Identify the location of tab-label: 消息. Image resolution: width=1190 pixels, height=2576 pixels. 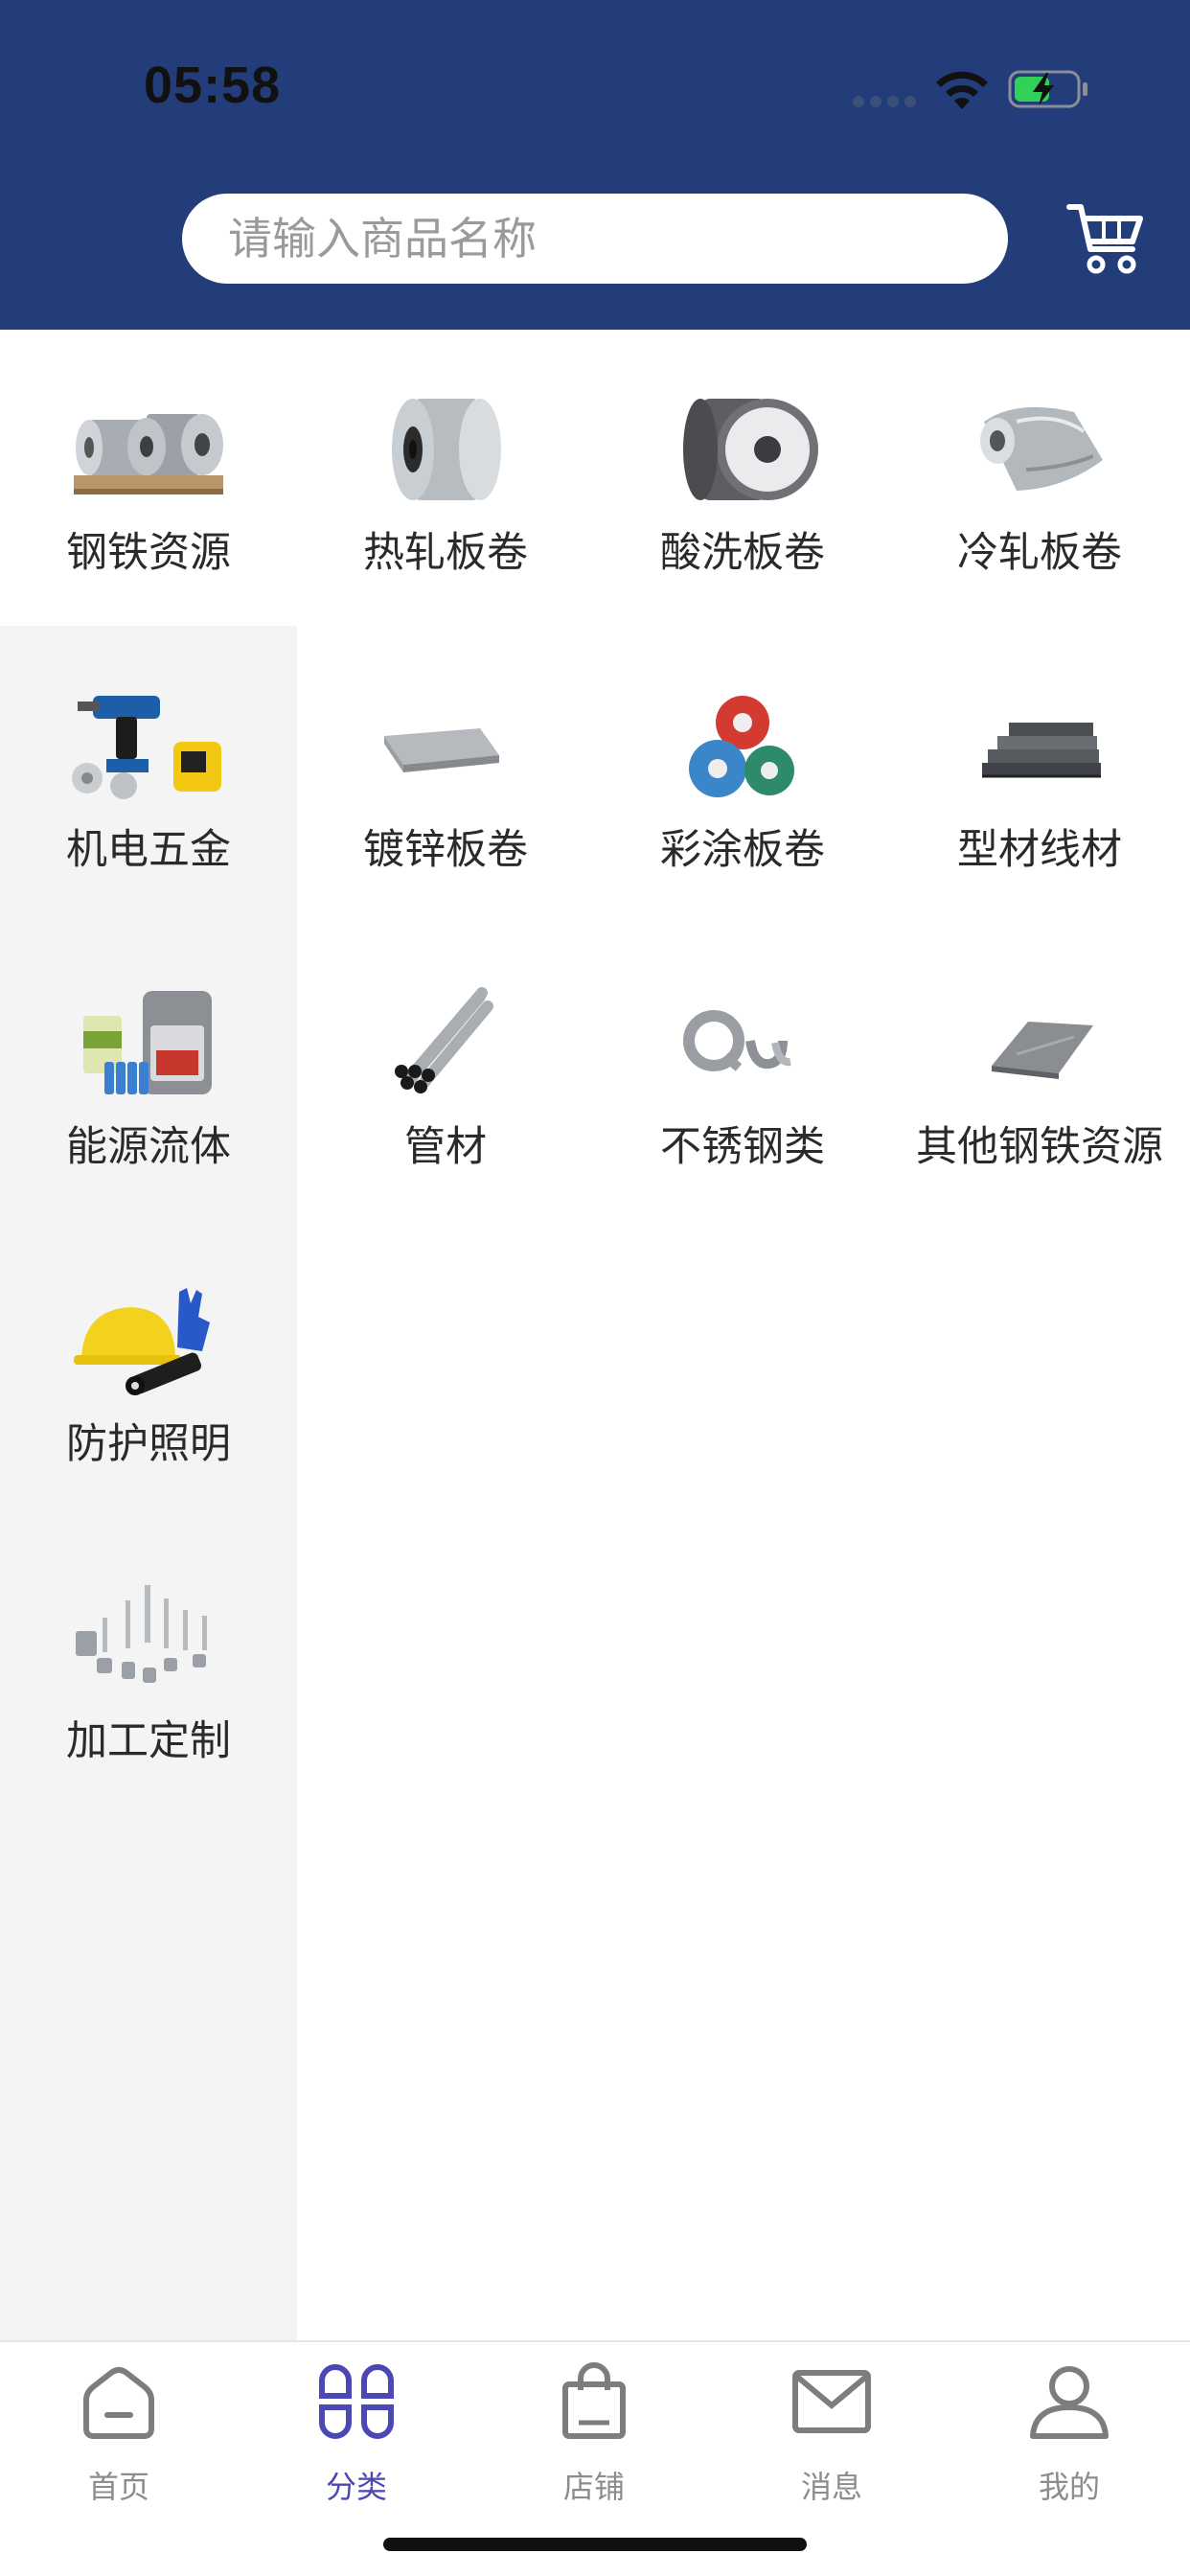
(831, 2487).